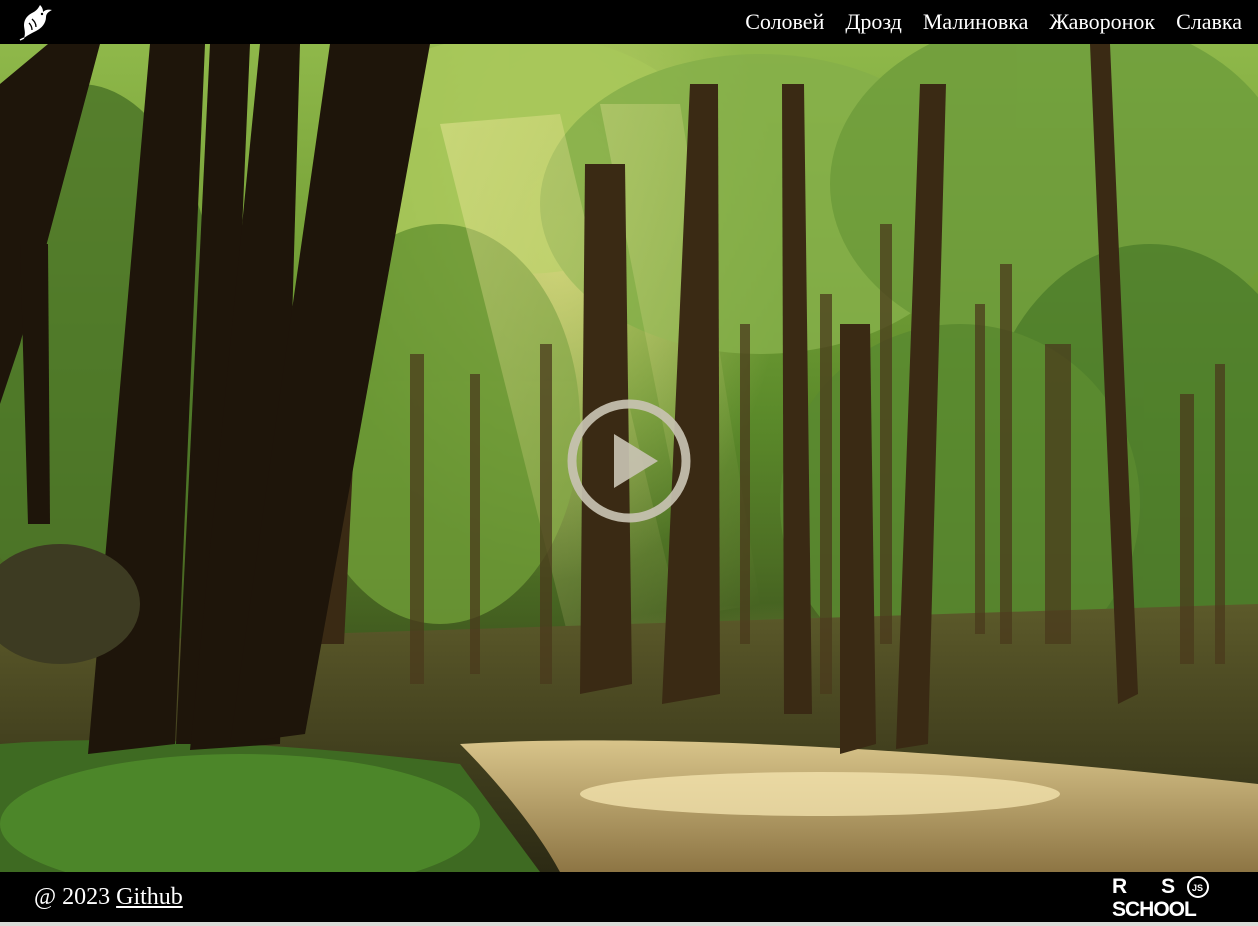  I want to click on rs-logo-line2: SCHOOL, so click(1154, 908).